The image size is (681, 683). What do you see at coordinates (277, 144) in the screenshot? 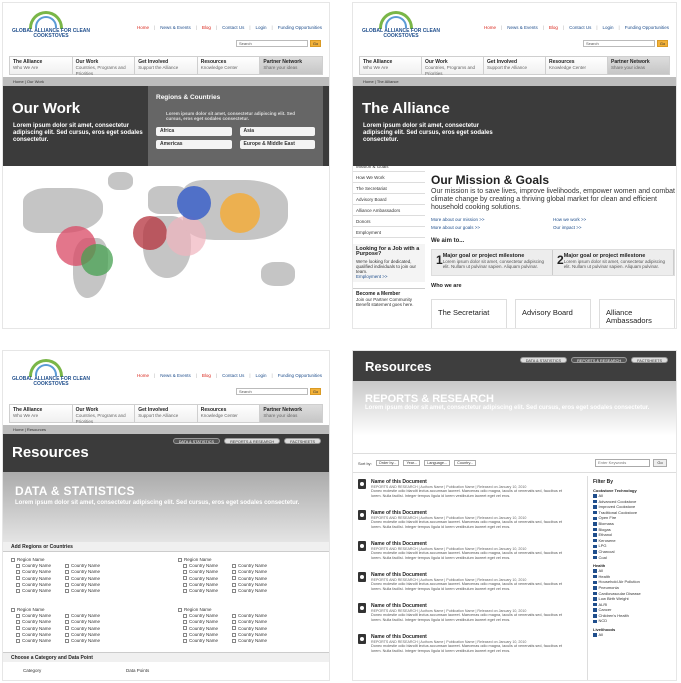
I see `region-europe-button: Europe & Middle East` at bounding box center [277, 144].